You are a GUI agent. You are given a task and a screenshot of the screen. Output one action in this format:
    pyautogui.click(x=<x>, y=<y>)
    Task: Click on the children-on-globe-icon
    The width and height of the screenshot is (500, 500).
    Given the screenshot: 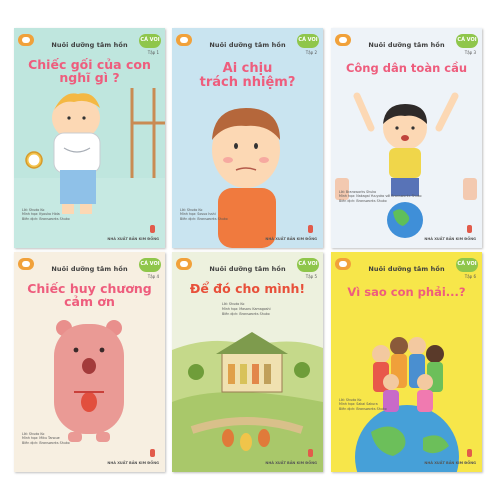 What is the action you would take?
    pyautogui.click(x=407, y=404)
    